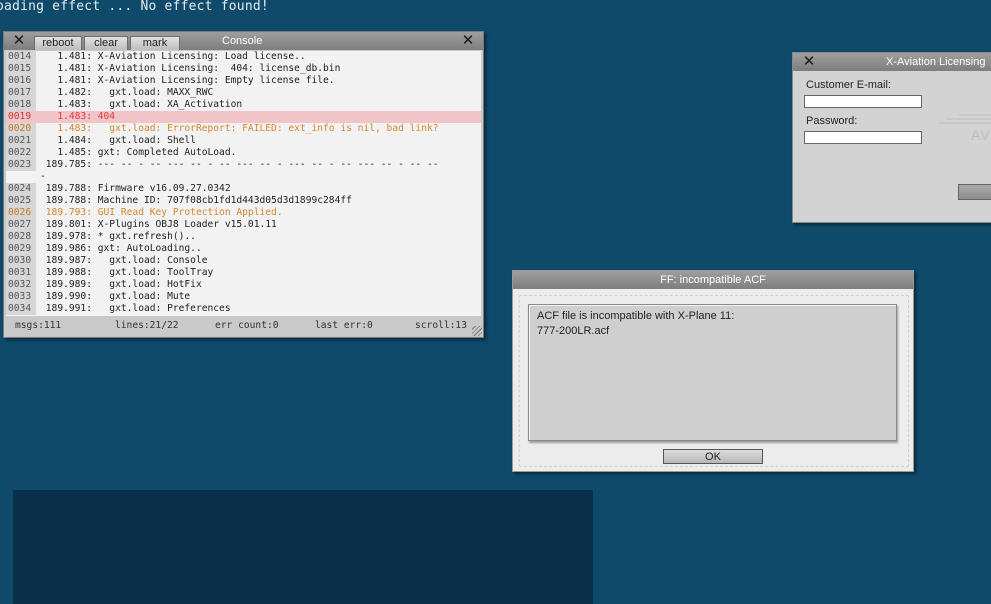  Describe the element at coordinates (863, 101) in the screenshot. I see `email-field` at that location.